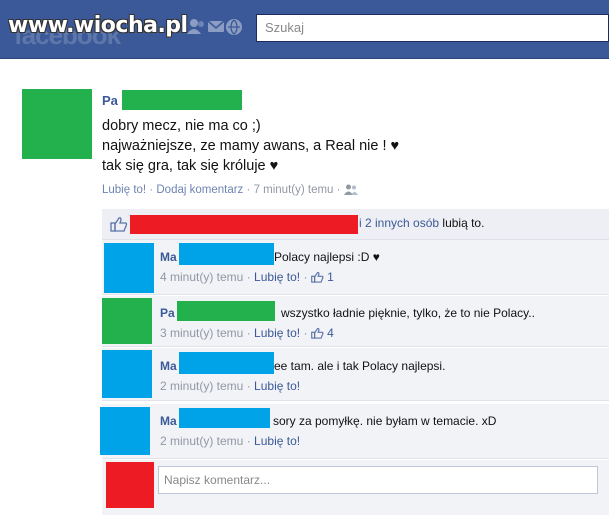 This screenshot has width=609, height=515. Describe the element at coordinates (124, 190) in the screenshot. I see `post-like-link: Lubię to!` at that location.